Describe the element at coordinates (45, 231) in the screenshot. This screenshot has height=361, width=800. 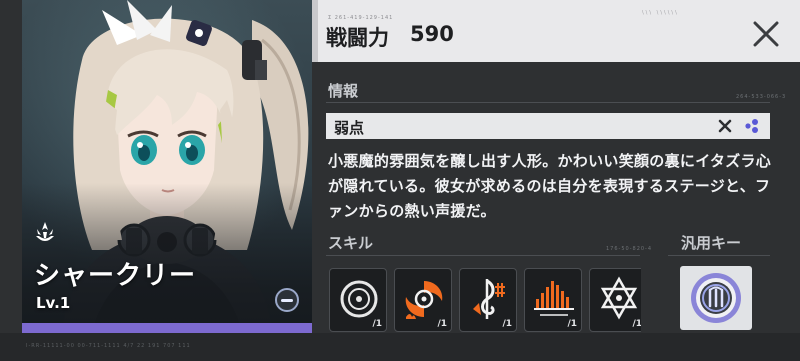
I see `class-emblem-icon` at that location.